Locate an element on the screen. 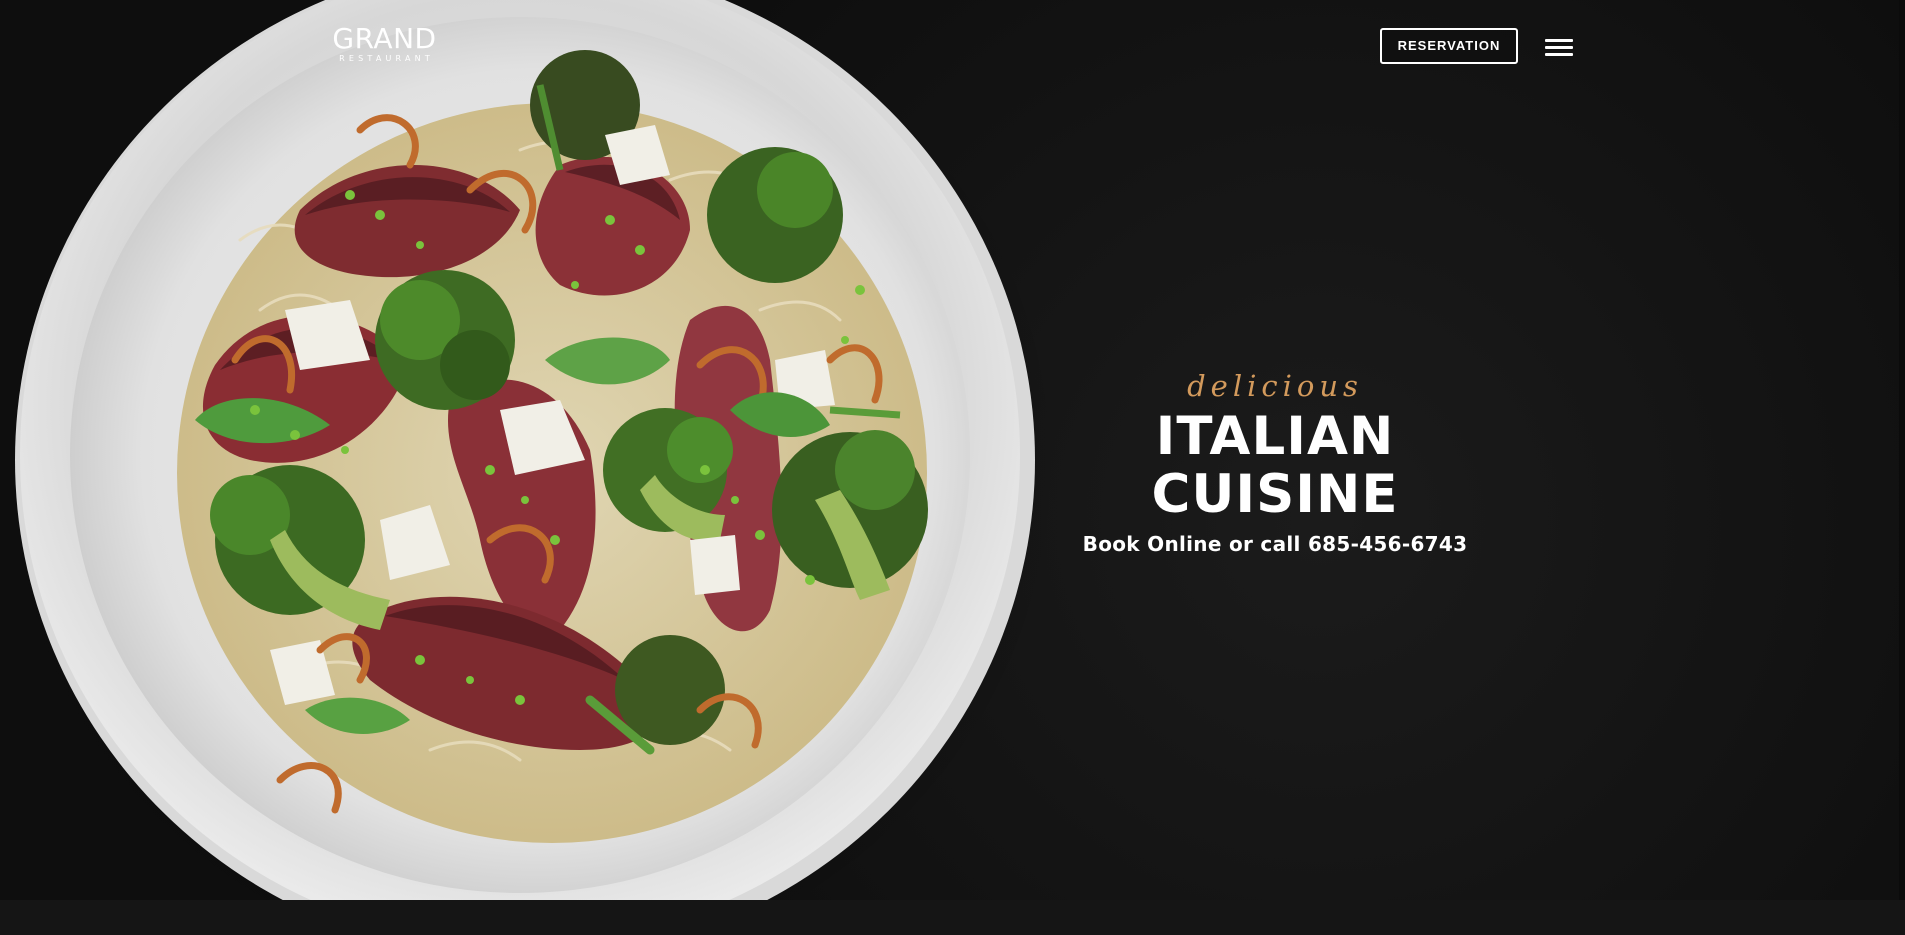 The width and height of the screenshot is (1905, 935). hero-tagline: delicious is located at coordinates (1275, 386).